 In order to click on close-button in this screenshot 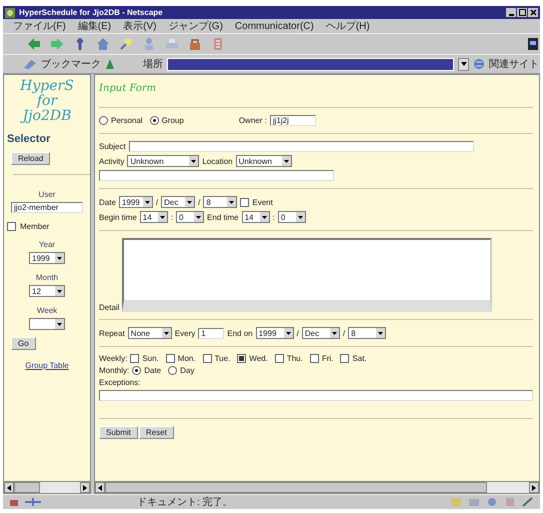, I will do `click(533, 12)`.